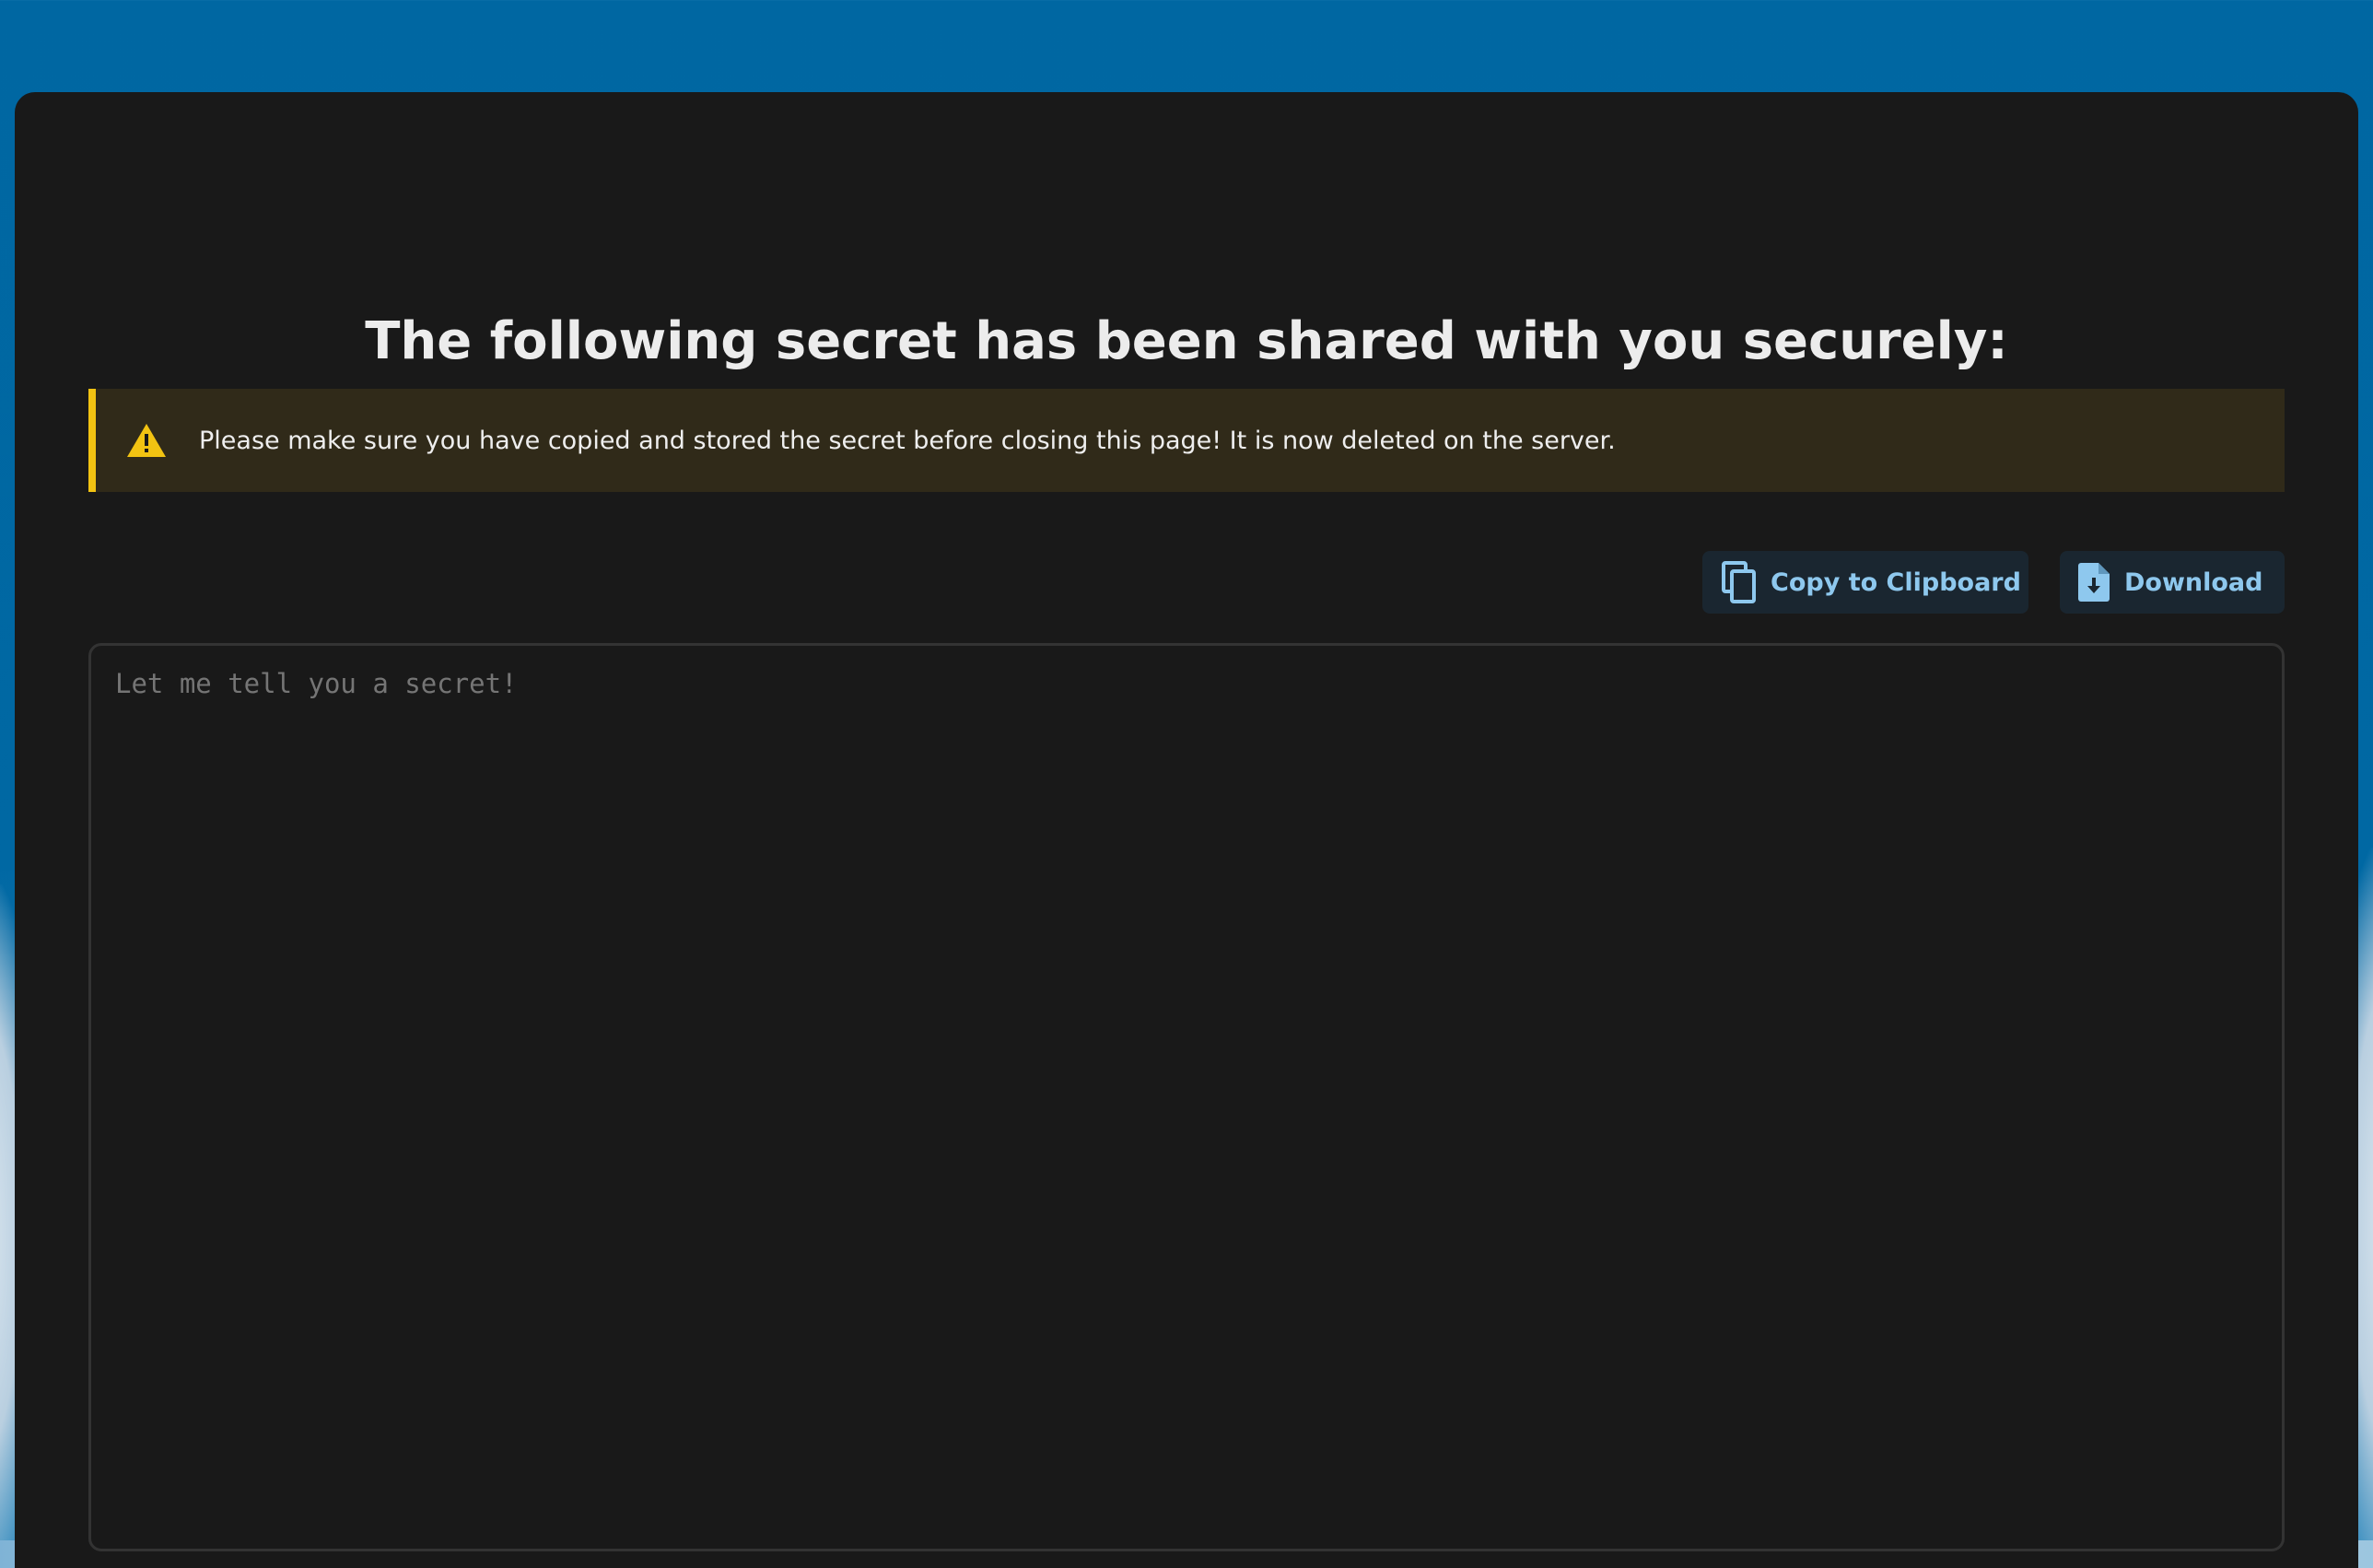 This screenshot has height=1568, width=2373. Describe the element at coordinates (2193, 583) in the screenshot. I see `download-button-label: Download` at that location.